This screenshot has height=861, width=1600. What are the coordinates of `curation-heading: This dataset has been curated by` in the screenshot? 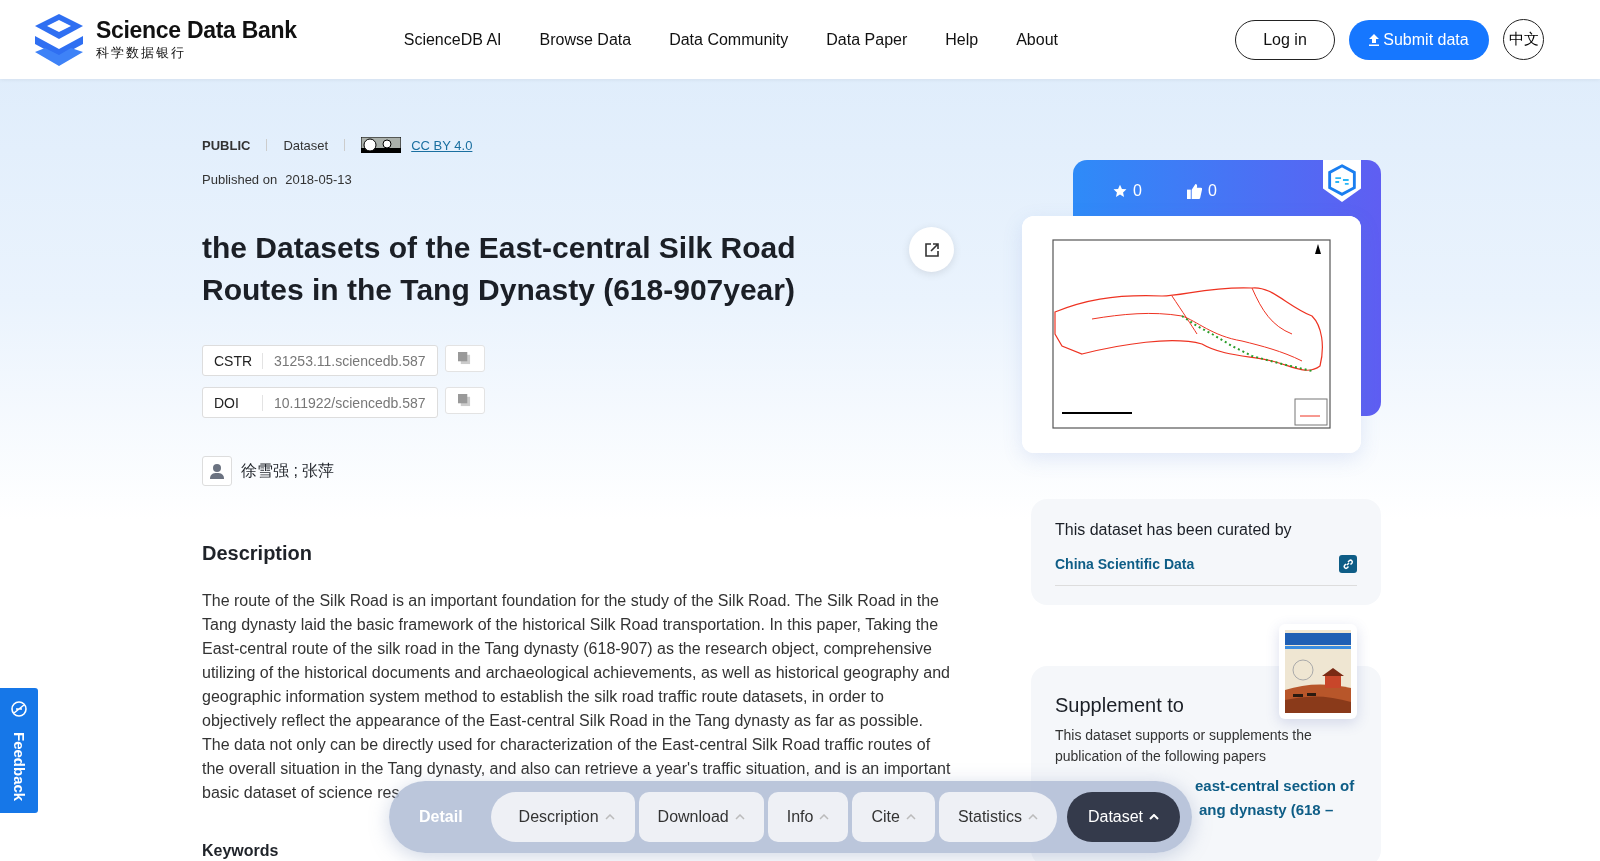 It's located at (1174, 530).